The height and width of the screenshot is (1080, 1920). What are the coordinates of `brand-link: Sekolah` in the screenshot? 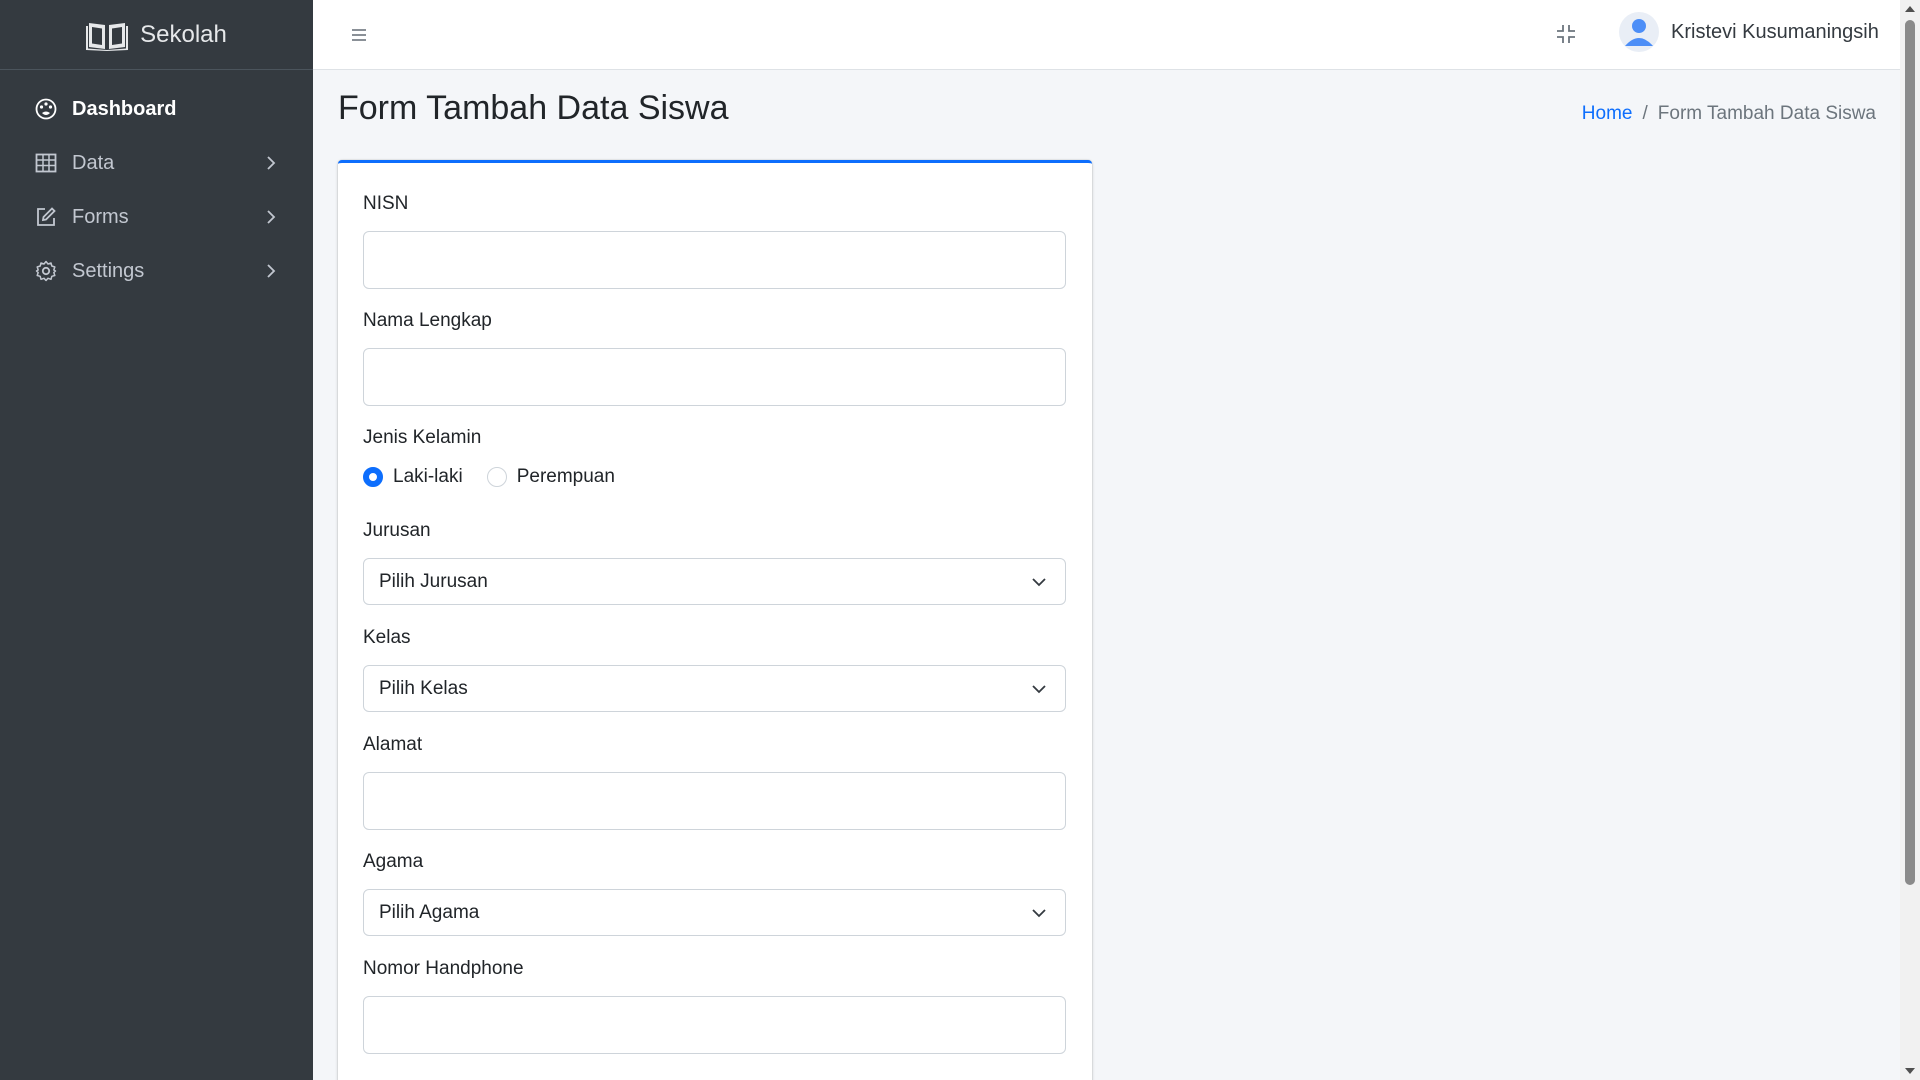 It's located at (156, 35).